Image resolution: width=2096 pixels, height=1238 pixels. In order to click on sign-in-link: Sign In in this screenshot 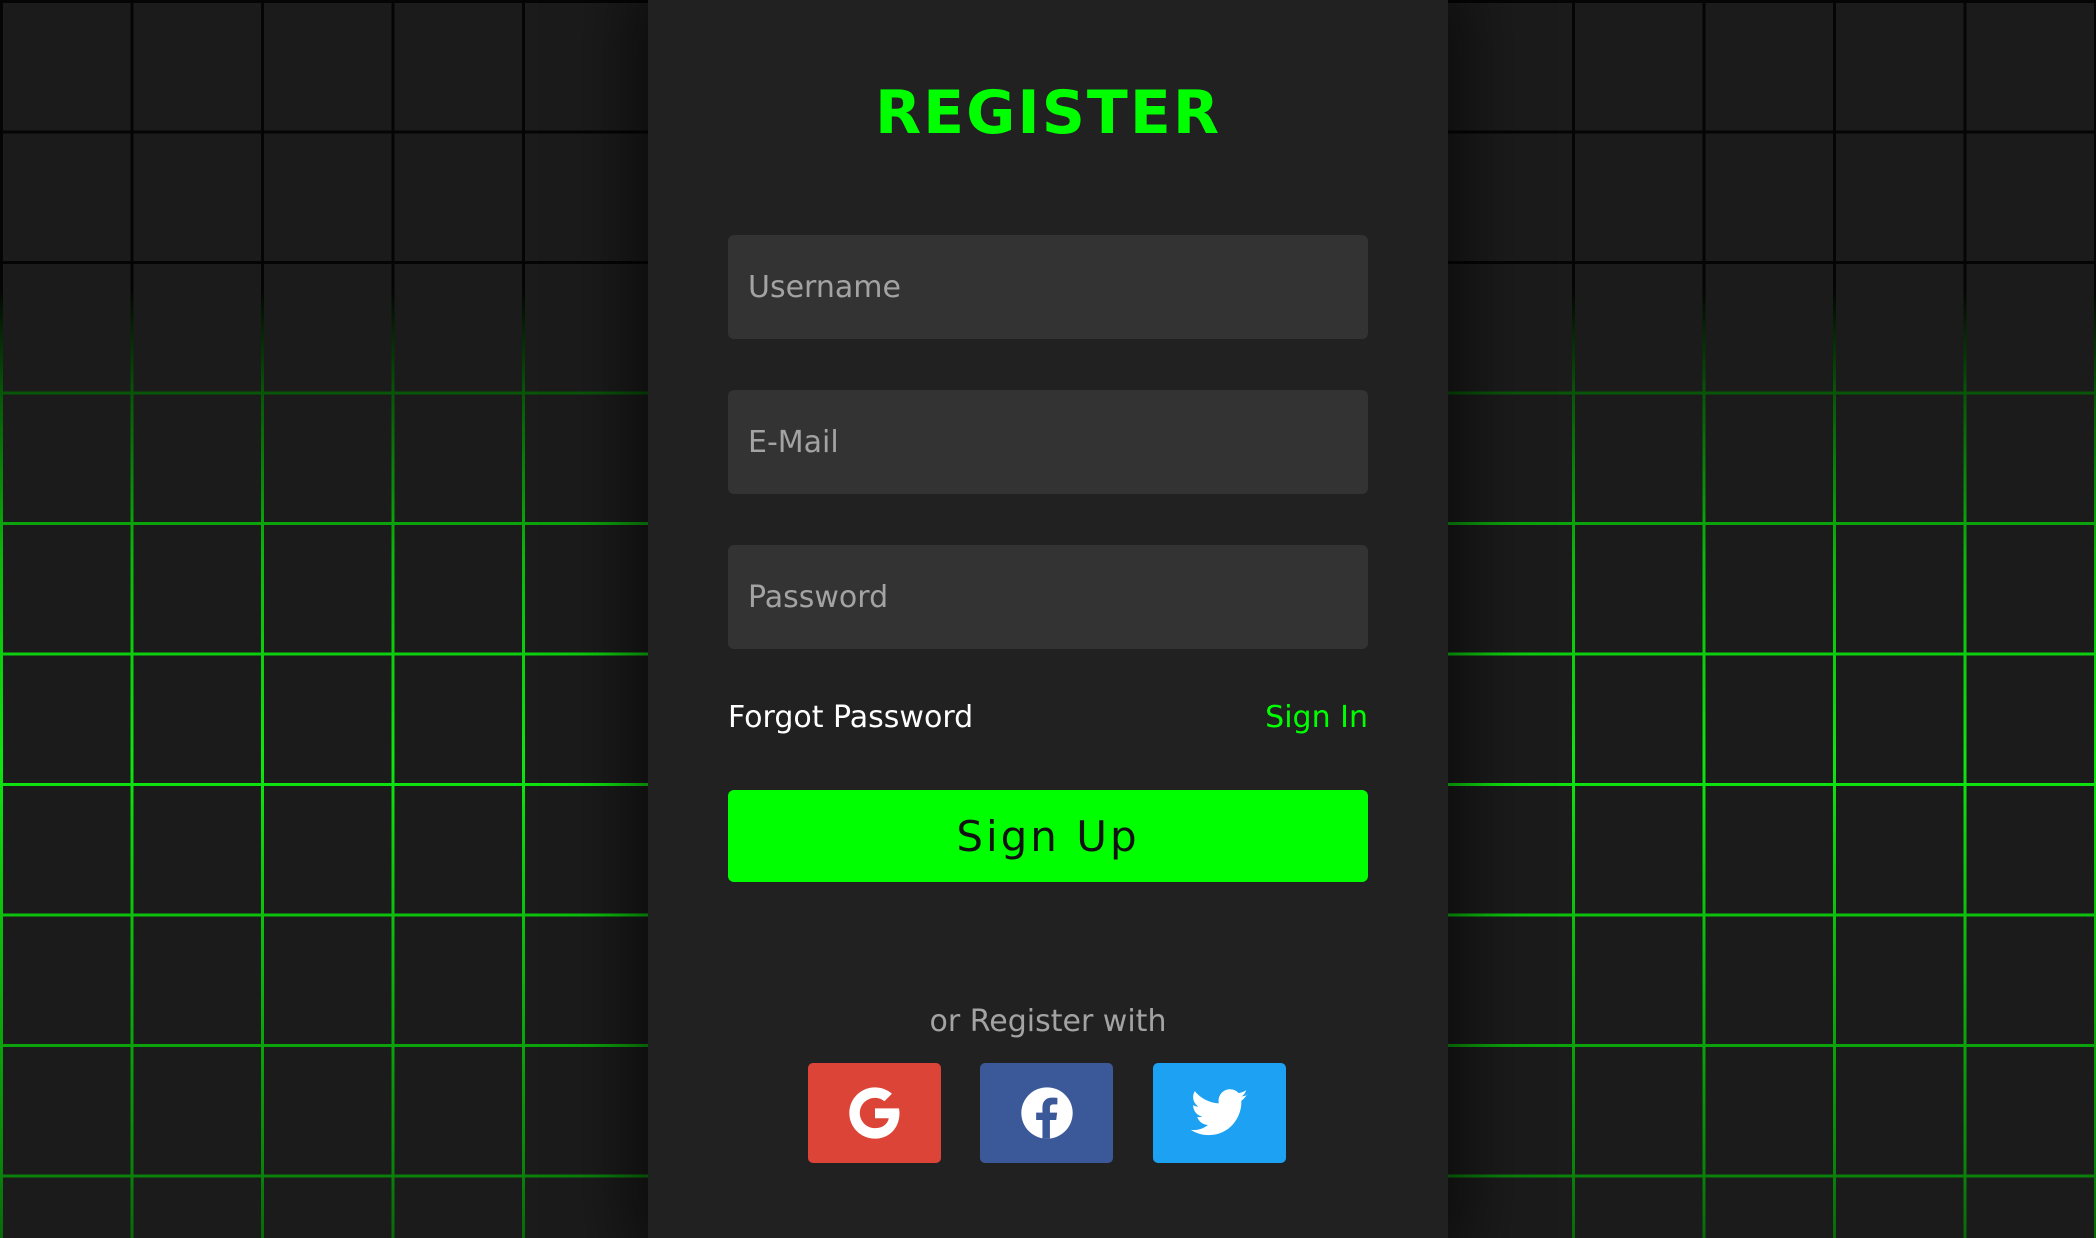, I will do `click(1316, 717)`.